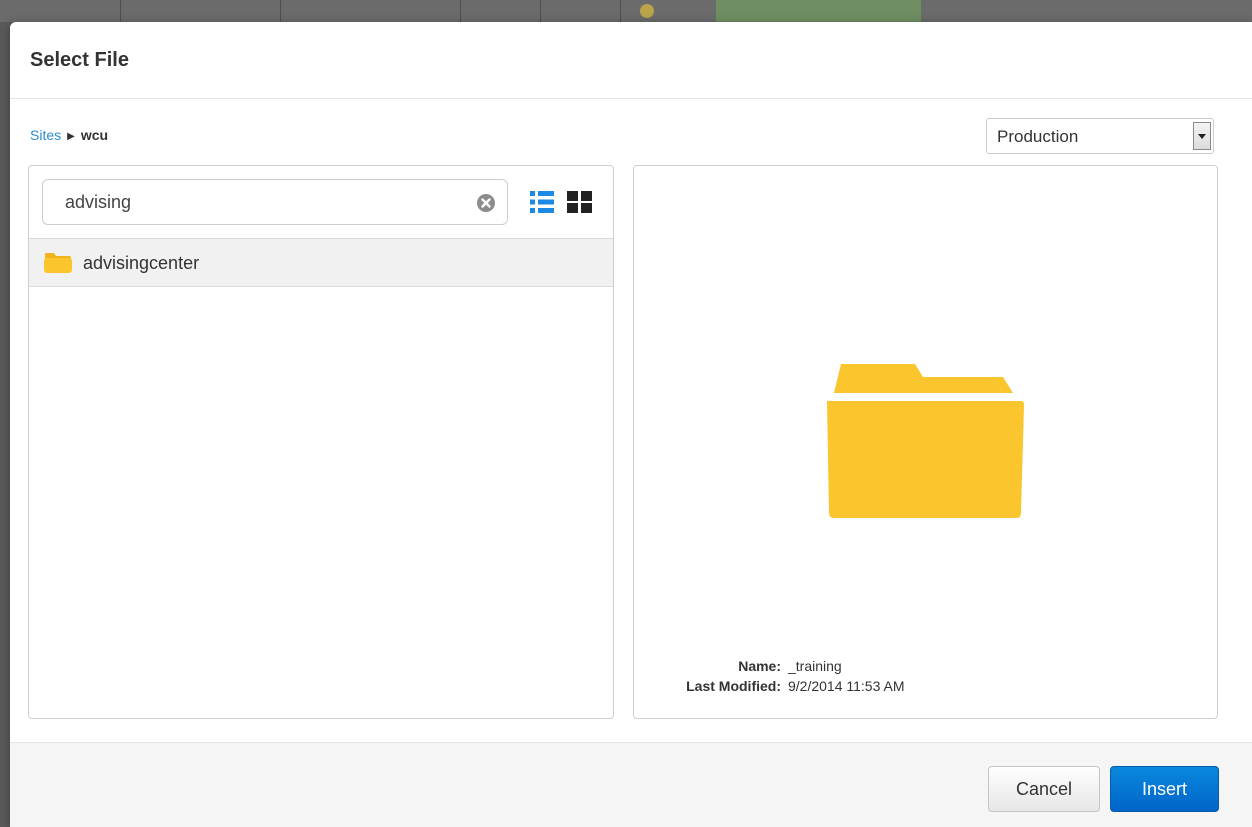 This screenshot has width=1252, height=827. Describe the element at coordinates (631, 784) in the screenshot. I see `dialog-footer: Cancel Insert` at that location.